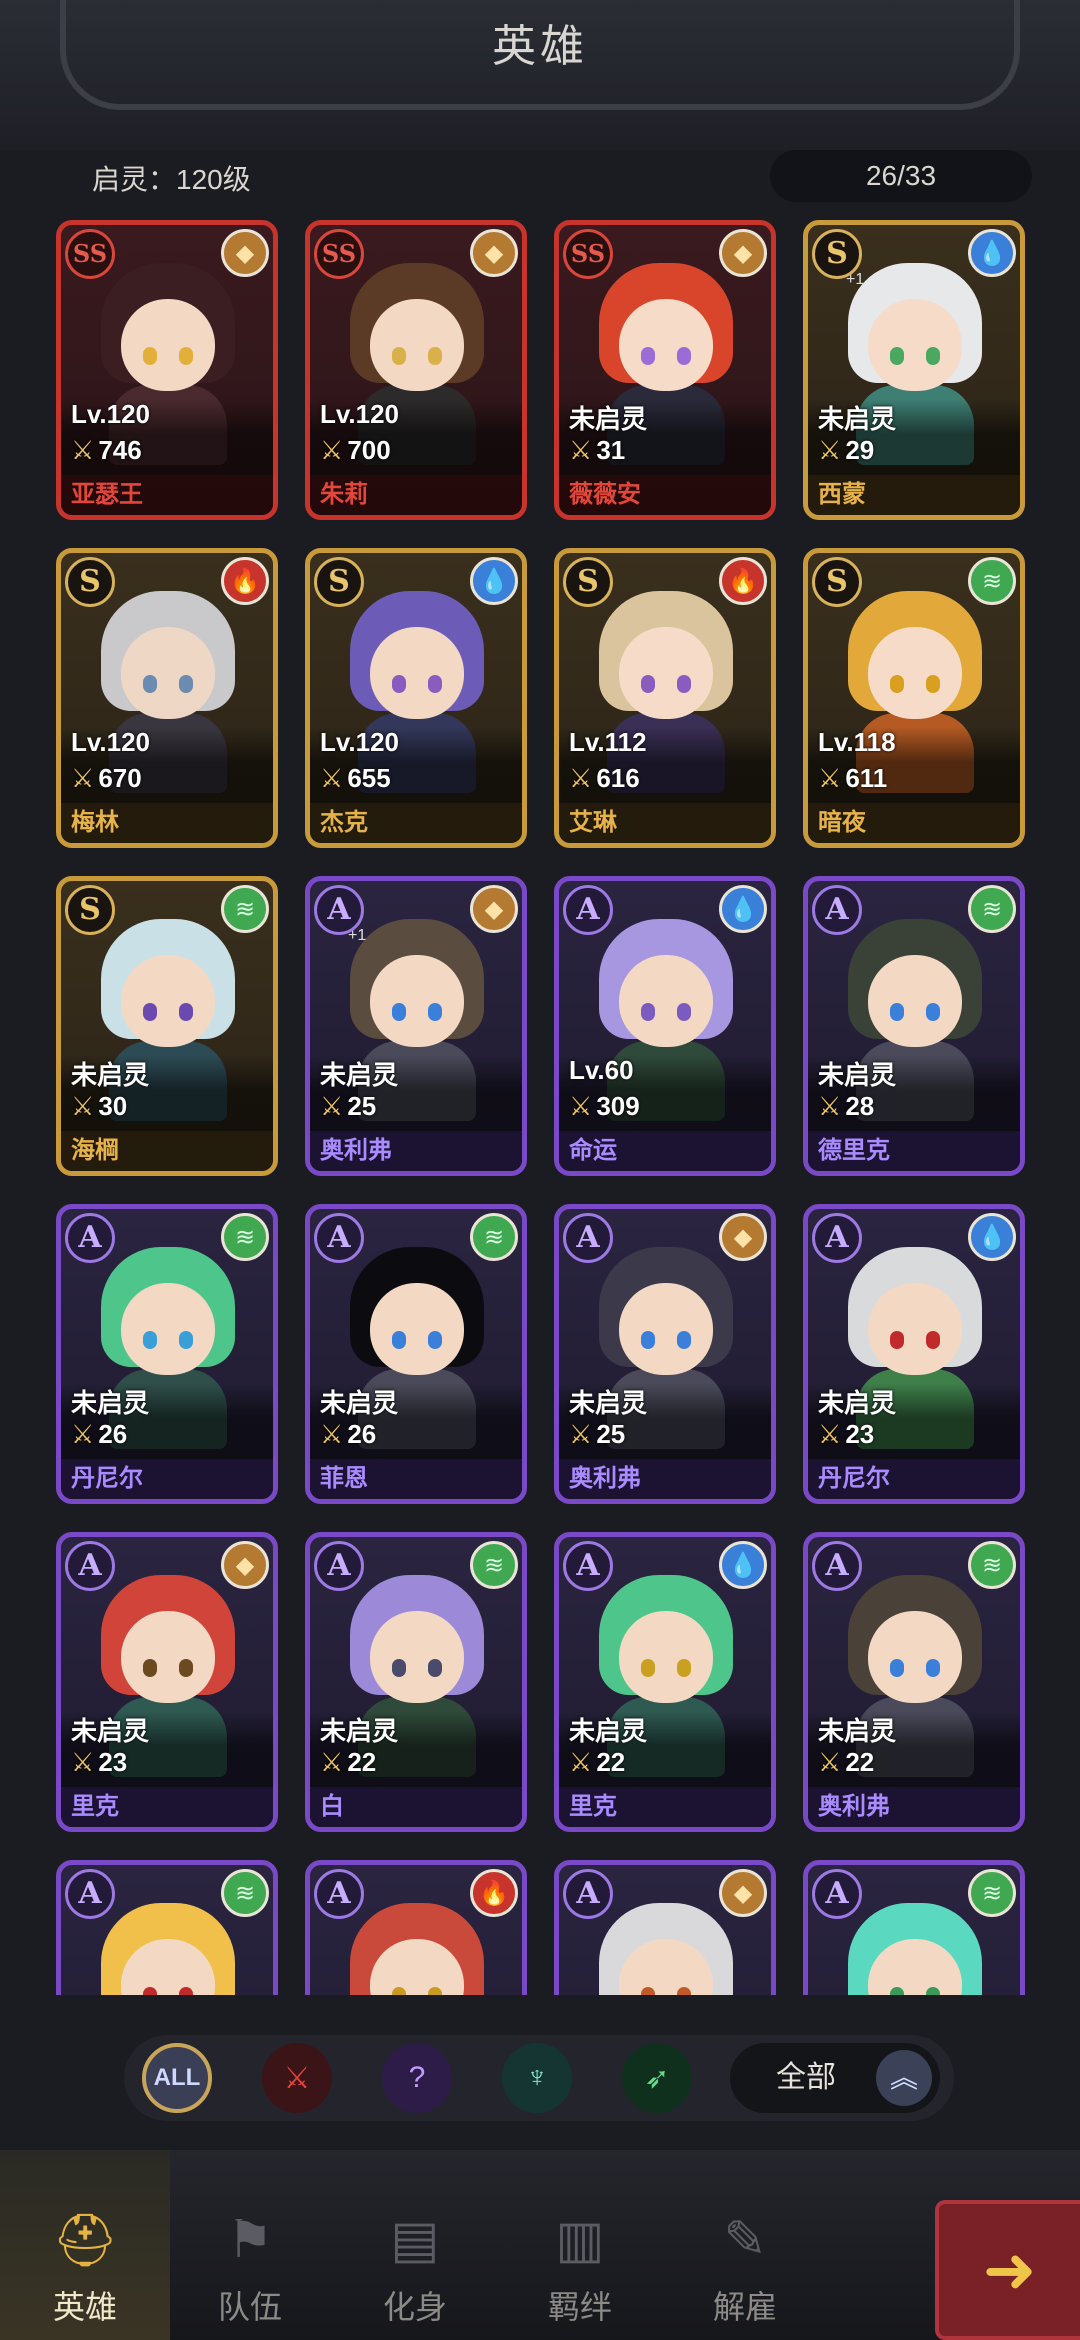 The image size is (1080, 2340). Describe the element at coordinates (914, 1026) in the screenshot. I see `hero-card: A ≋ 未启灵 ⚔ 28 德里克` at that location.